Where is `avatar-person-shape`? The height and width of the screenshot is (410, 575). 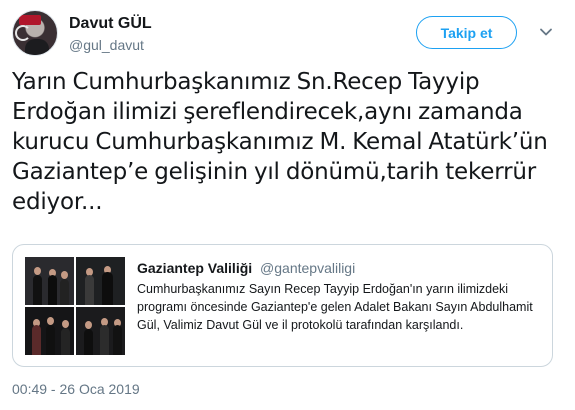
avatar-person-shape is located at coordinates (37, 47).